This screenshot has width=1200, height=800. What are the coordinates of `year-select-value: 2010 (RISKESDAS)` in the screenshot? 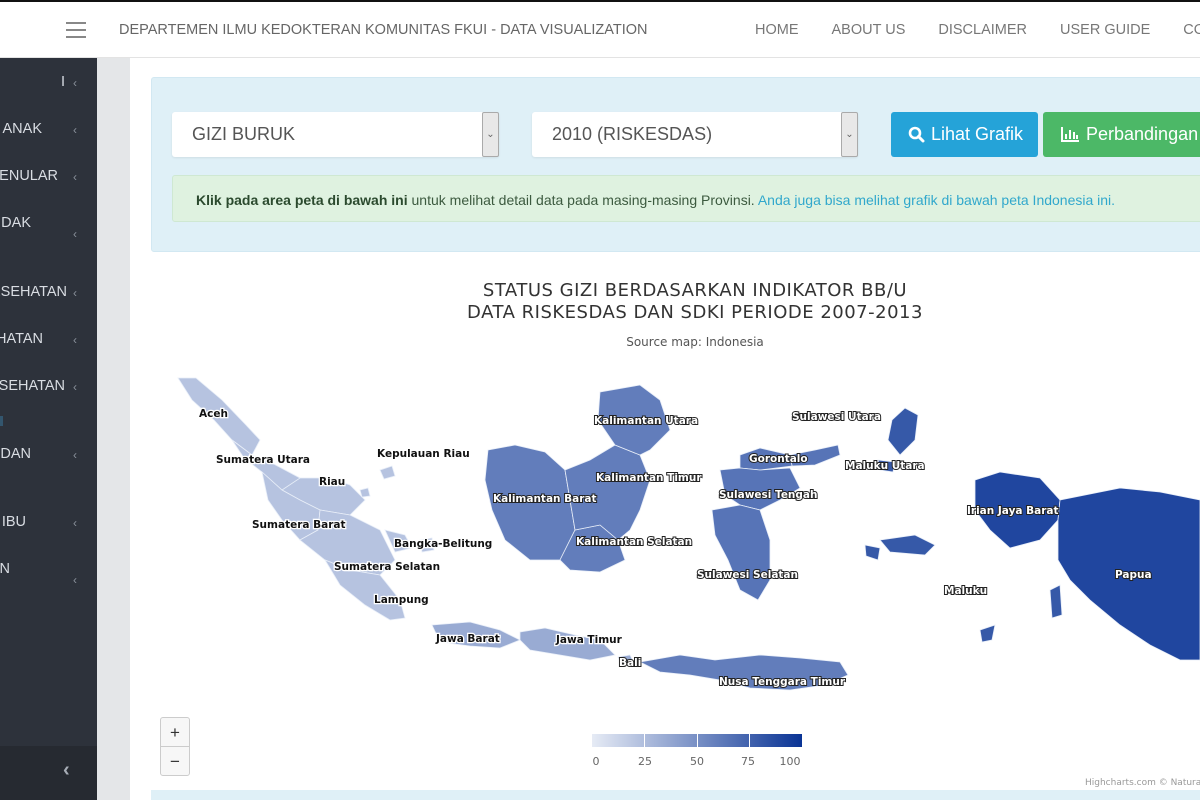 It's located at (632, 134).